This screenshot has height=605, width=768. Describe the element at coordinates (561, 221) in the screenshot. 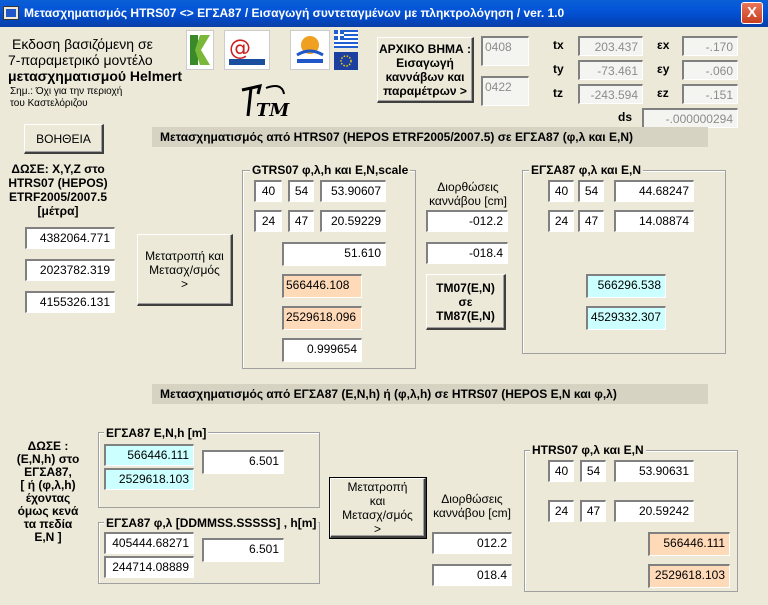

I see `egsa-lam-deg: 24` at that location.